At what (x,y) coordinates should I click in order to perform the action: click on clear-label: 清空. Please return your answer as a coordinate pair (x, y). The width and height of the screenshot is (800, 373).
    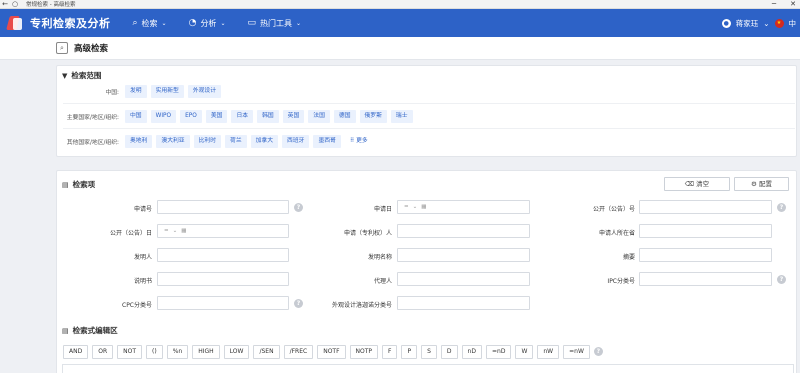
    Looking at the image, I should click on (703, 184).